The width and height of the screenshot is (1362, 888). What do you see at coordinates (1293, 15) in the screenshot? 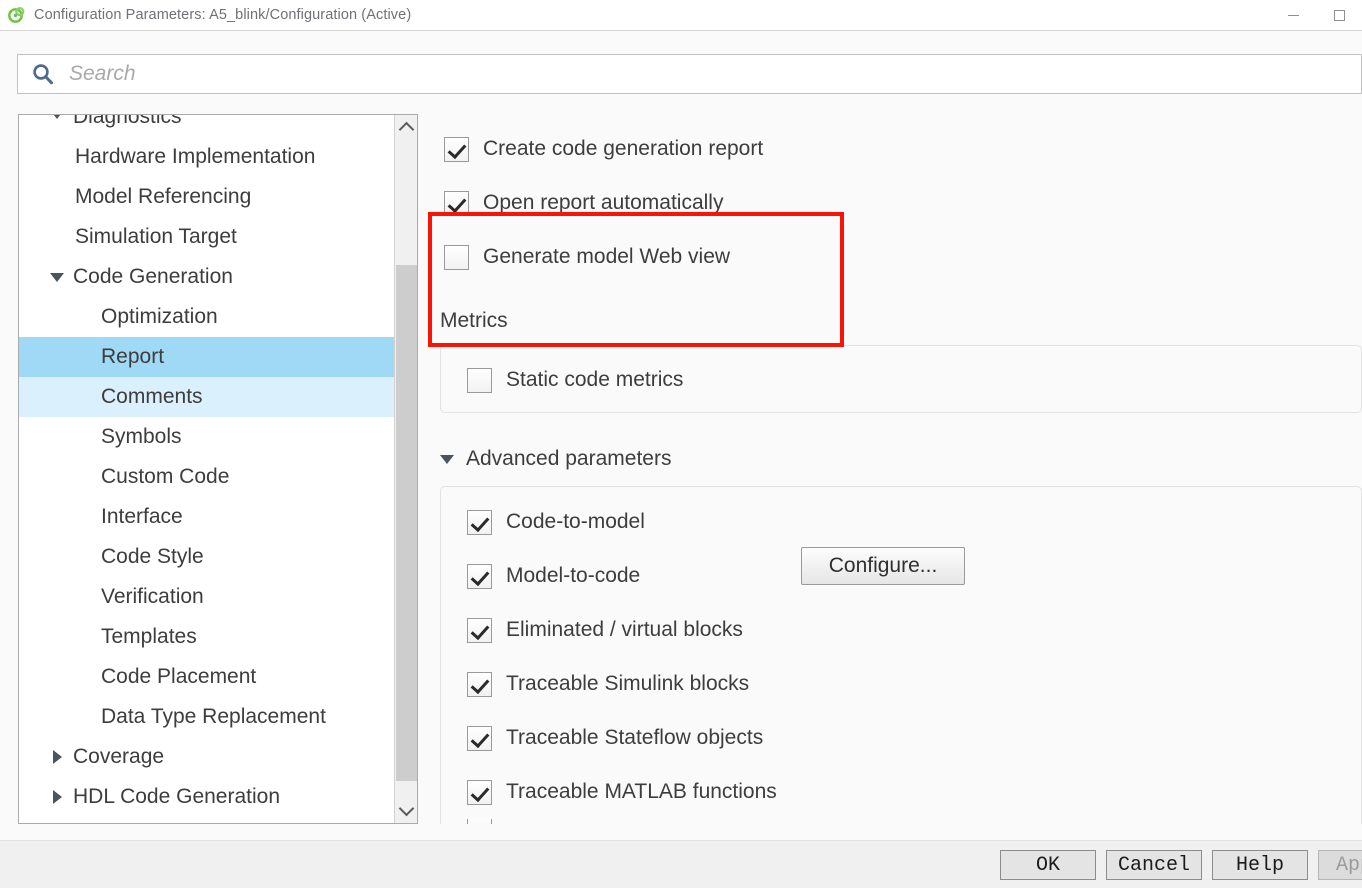
I see `minimize-button` at bounding box center [1293, 15].